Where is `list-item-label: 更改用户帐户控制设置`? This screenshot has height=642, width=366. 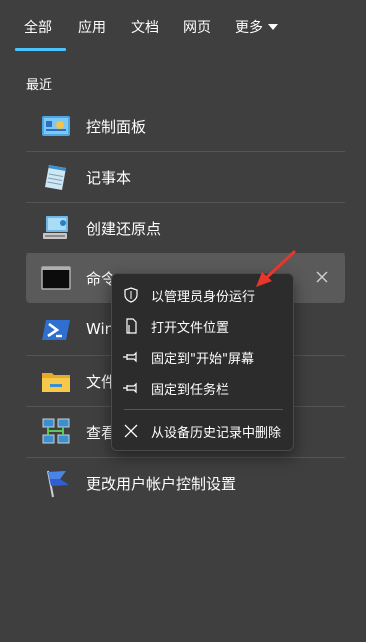
list-item-label: 更改用户帐户控制设置 is located at coordinates (161, 484).